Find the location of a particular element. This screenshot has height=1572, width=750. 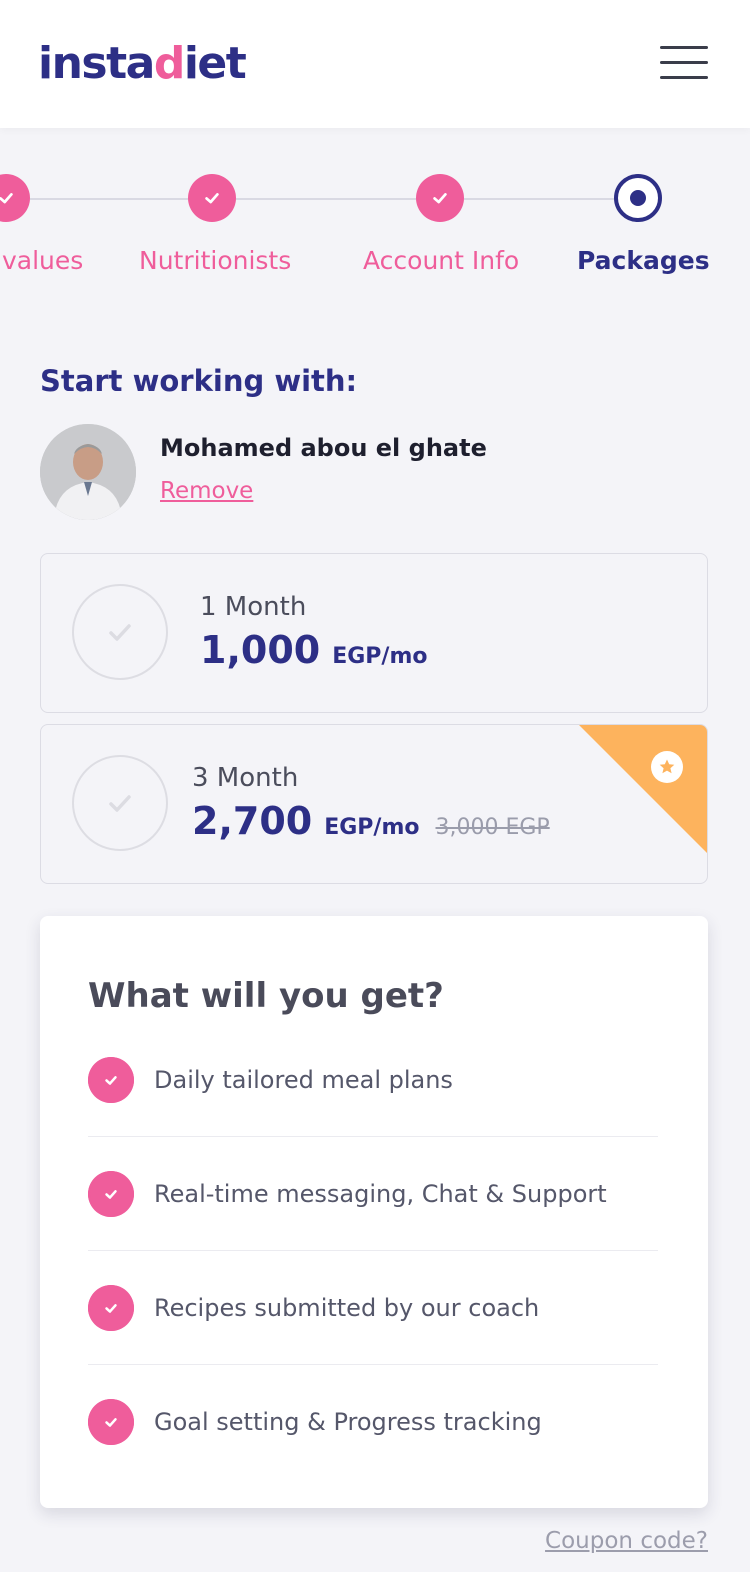

package-price-row: 2,700 EGP/mo 3,000 EGP is located at coordinates (371, 821).